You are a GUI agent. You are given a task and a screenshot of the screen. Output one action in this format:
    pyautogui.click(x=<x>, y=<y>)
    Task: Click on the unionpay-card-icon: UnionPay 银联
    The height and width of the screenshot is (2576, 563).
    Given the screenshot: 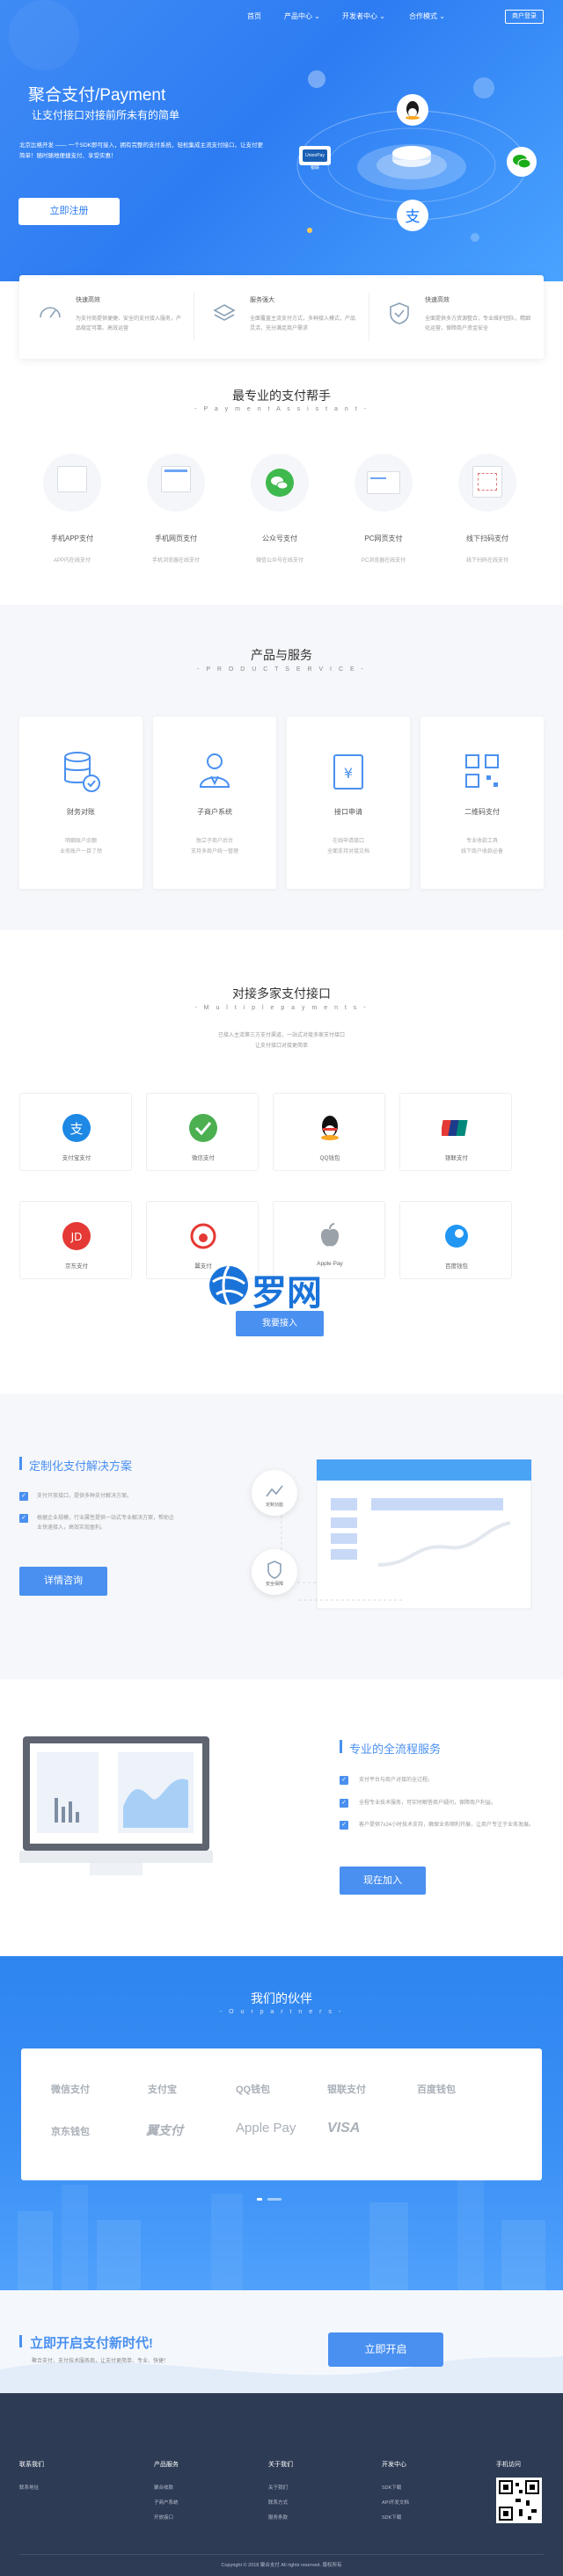 What is the action you would take?
    pyautogui.click(x=315, y=158)
    